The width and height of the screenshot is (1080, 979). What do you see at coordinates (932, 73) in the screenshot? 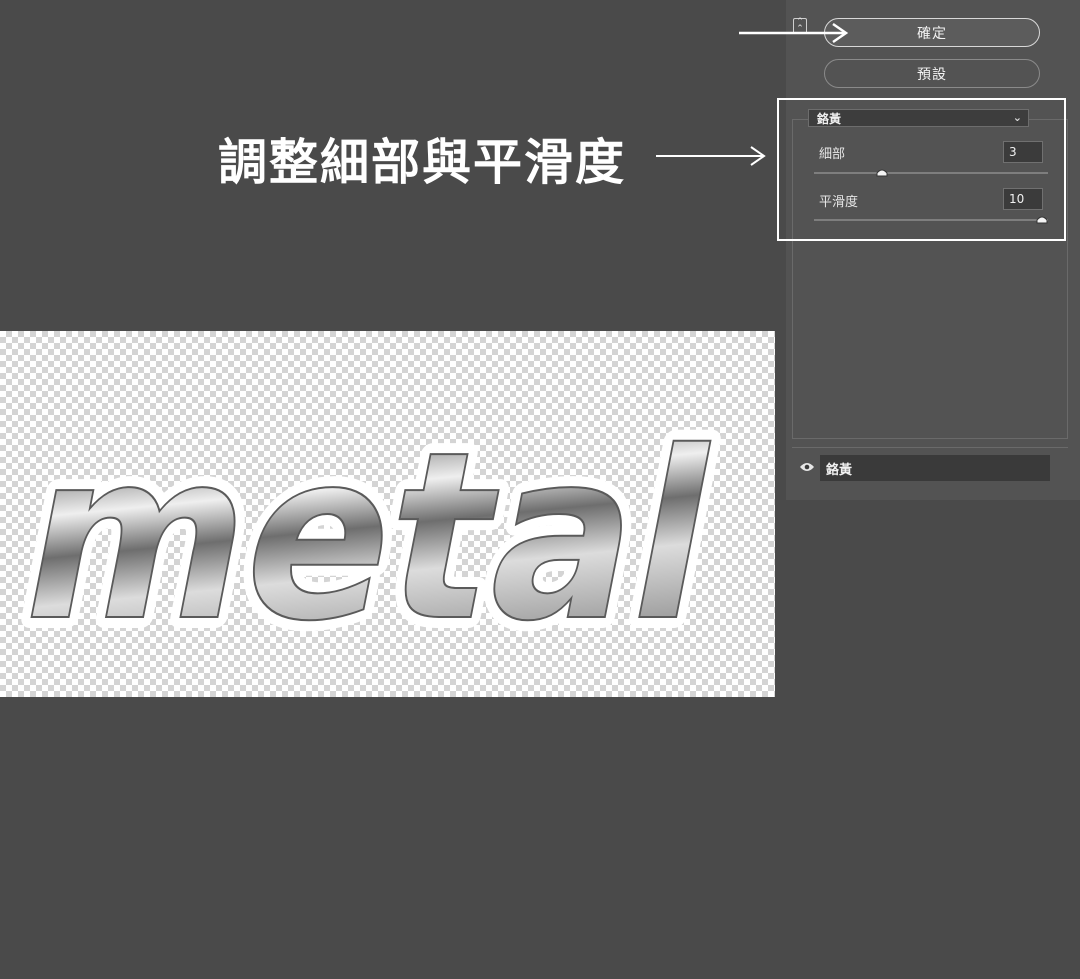
I see `preset-button: 預設` at bounding box center [932, 73].